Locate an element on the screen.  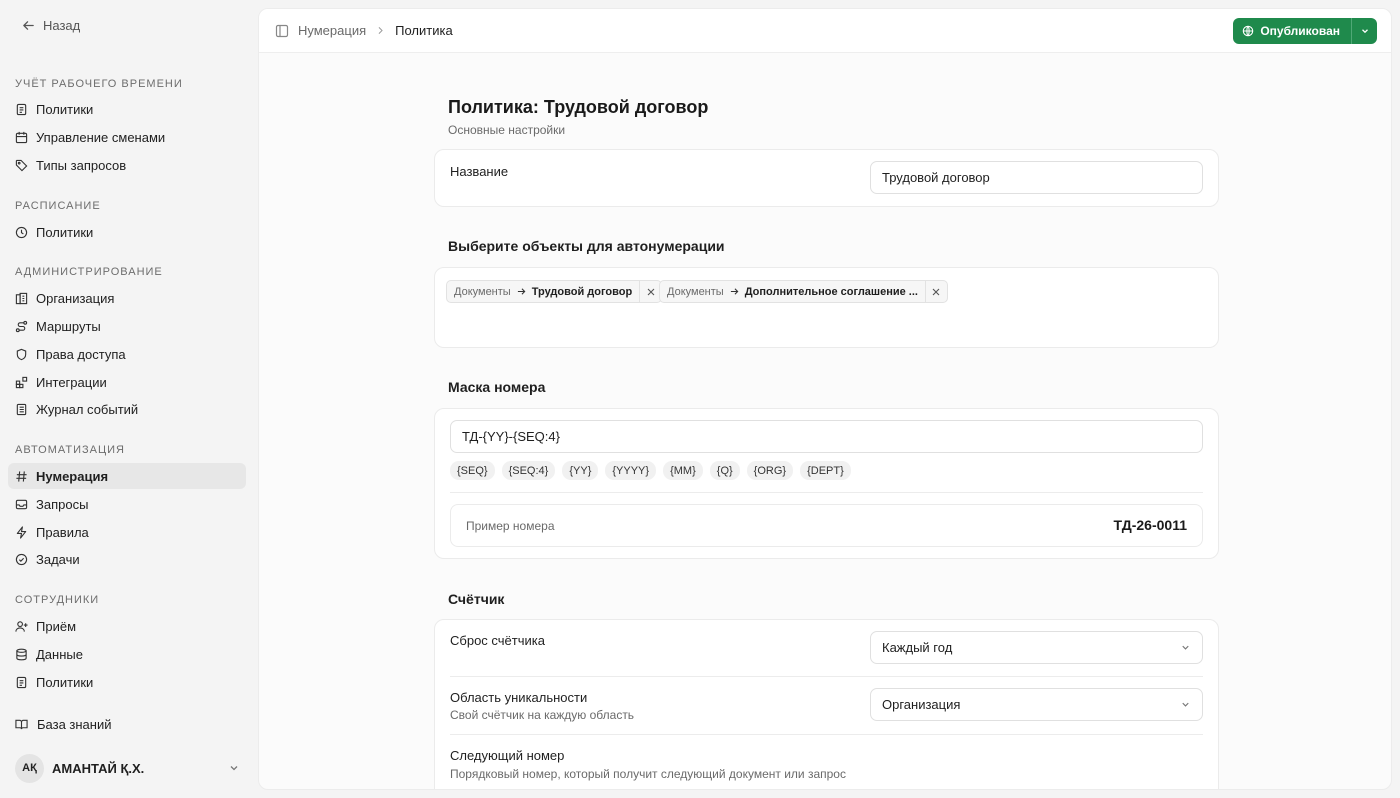
sidebar-item-organization: Организация is located at coordinates (127, 298).